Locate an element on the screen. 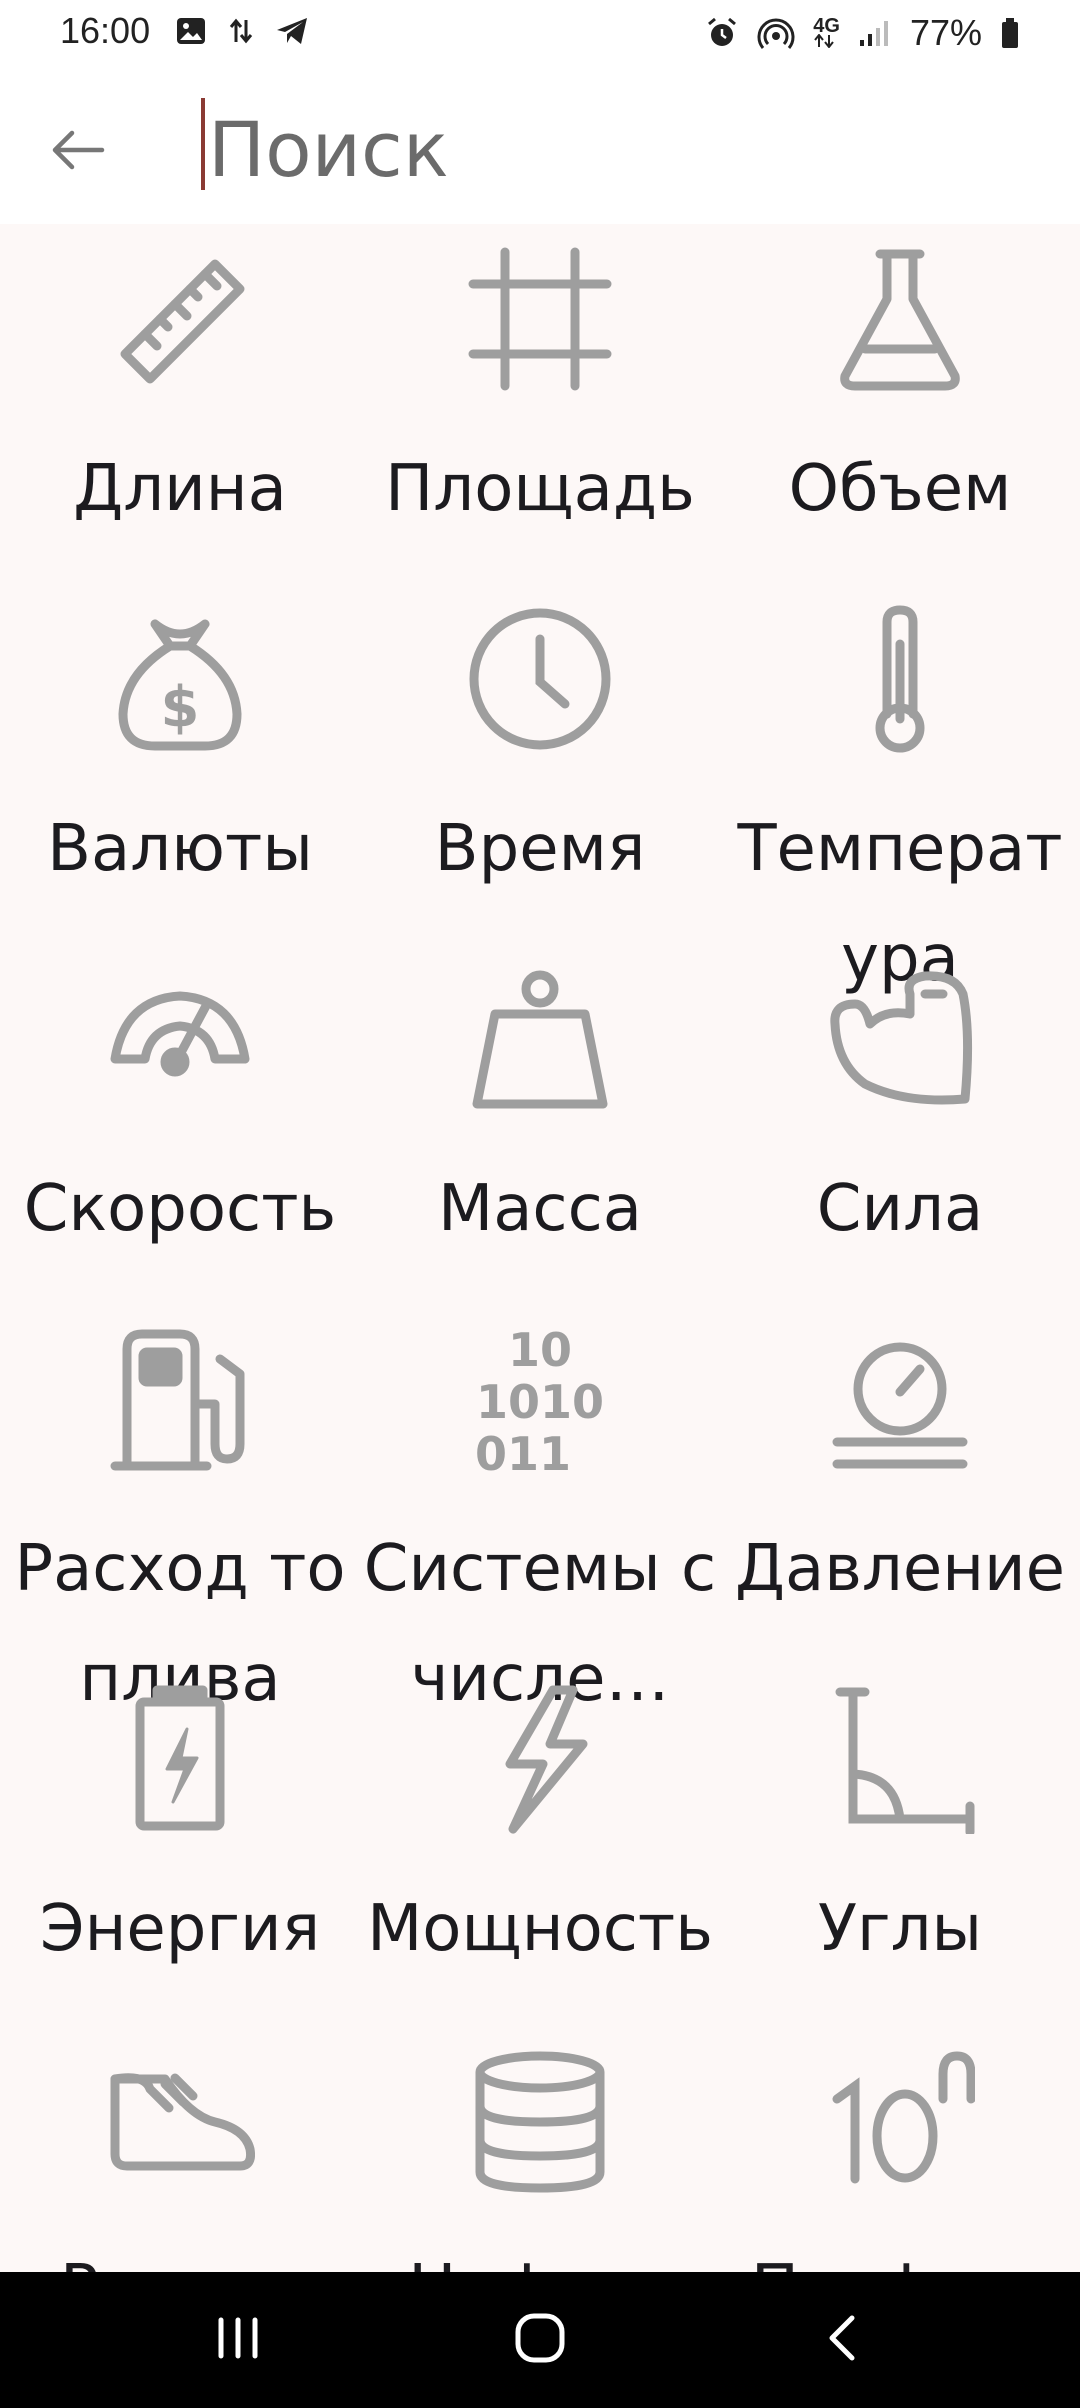 This screenshot has height=2408, width=1080. category-label: Время is located at coordinates (540, 849).